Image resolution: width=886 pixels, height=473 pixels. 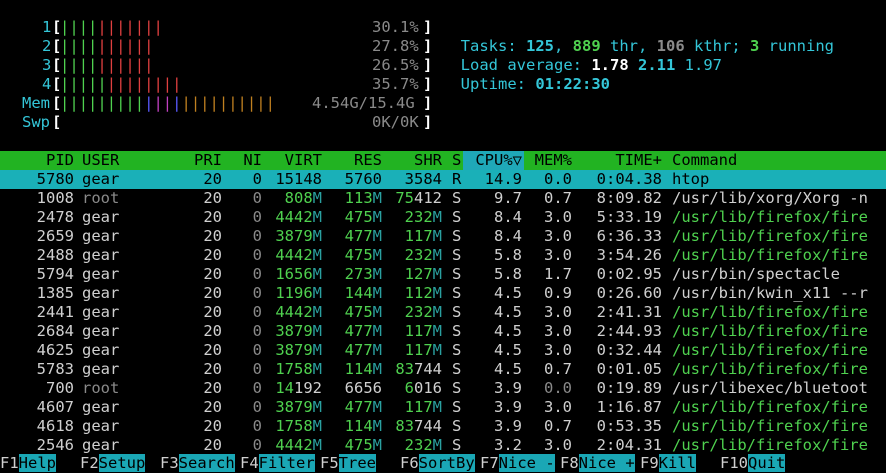 I want to click on memory-bar: |||||||||||||||||||||||, so click(x=167, y=103).